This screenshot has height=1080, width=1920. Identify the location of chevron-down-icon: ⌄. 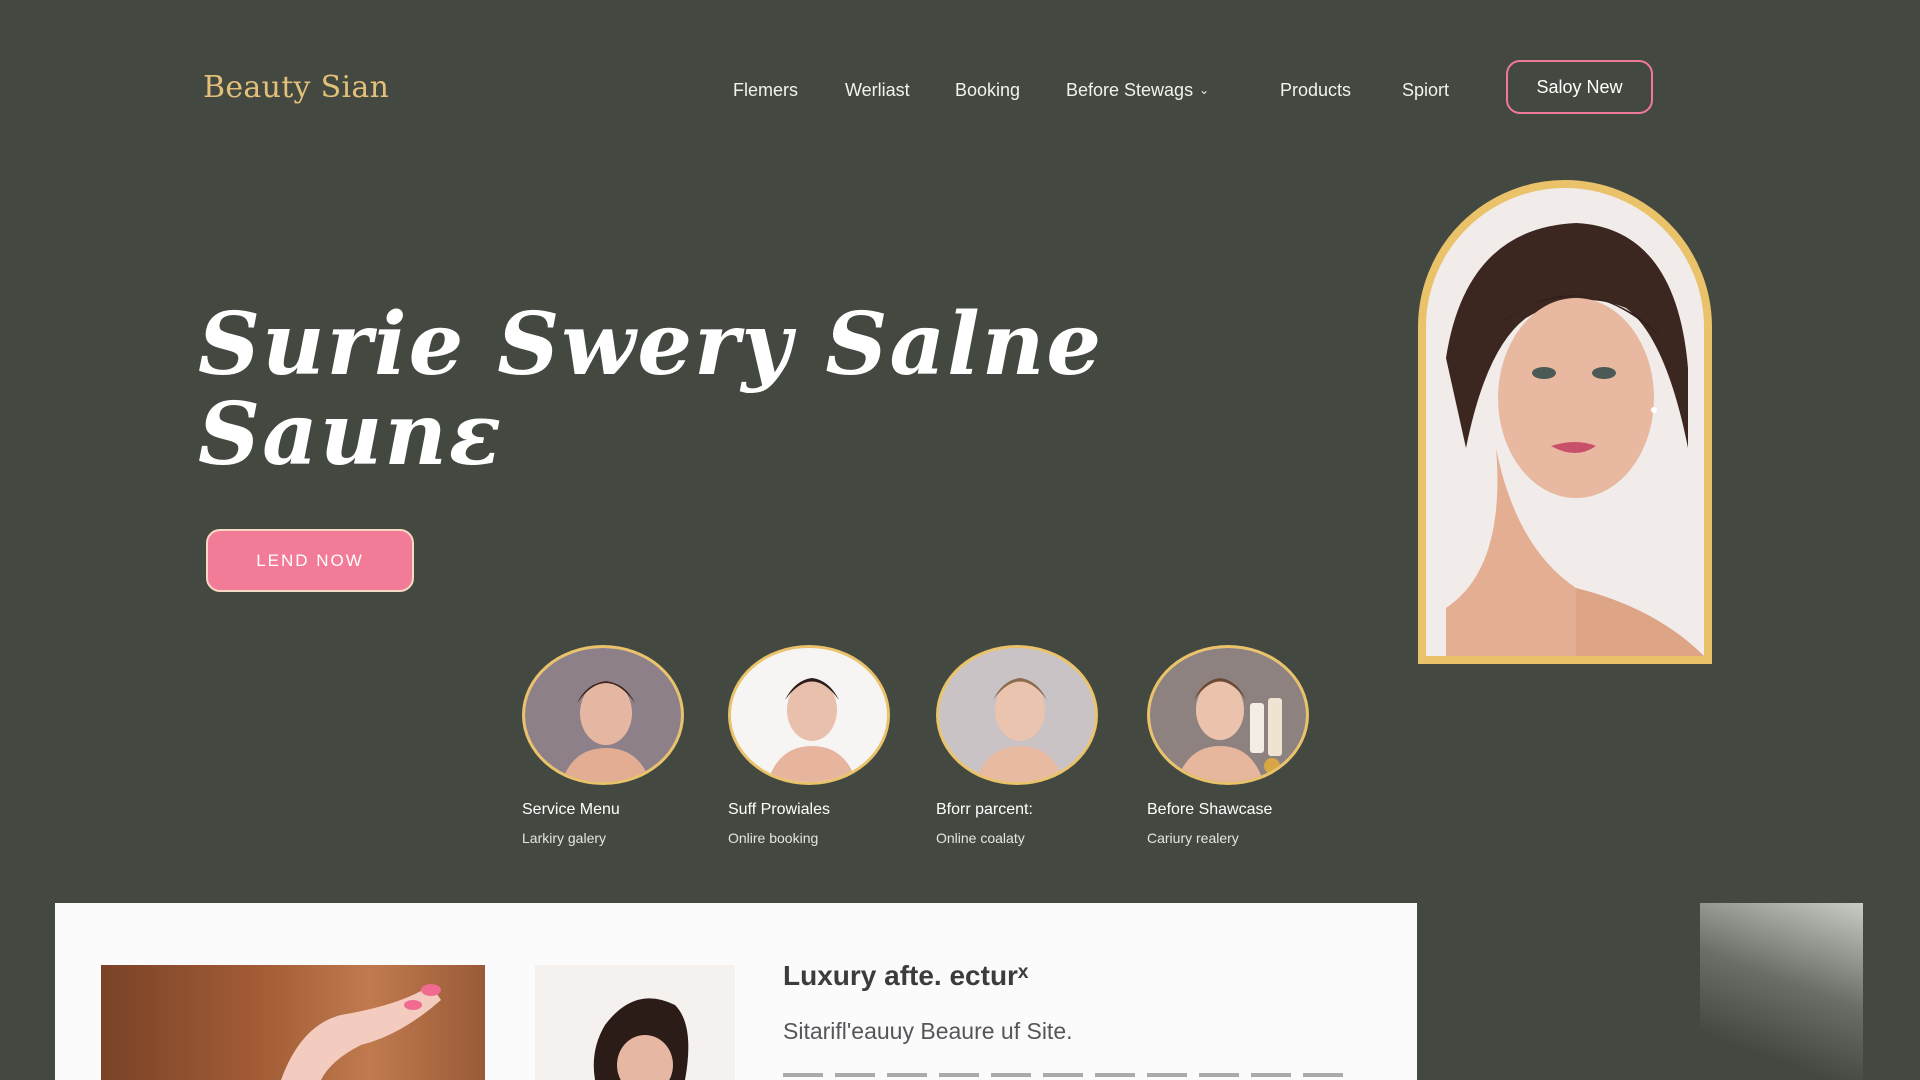
(1204, 90).